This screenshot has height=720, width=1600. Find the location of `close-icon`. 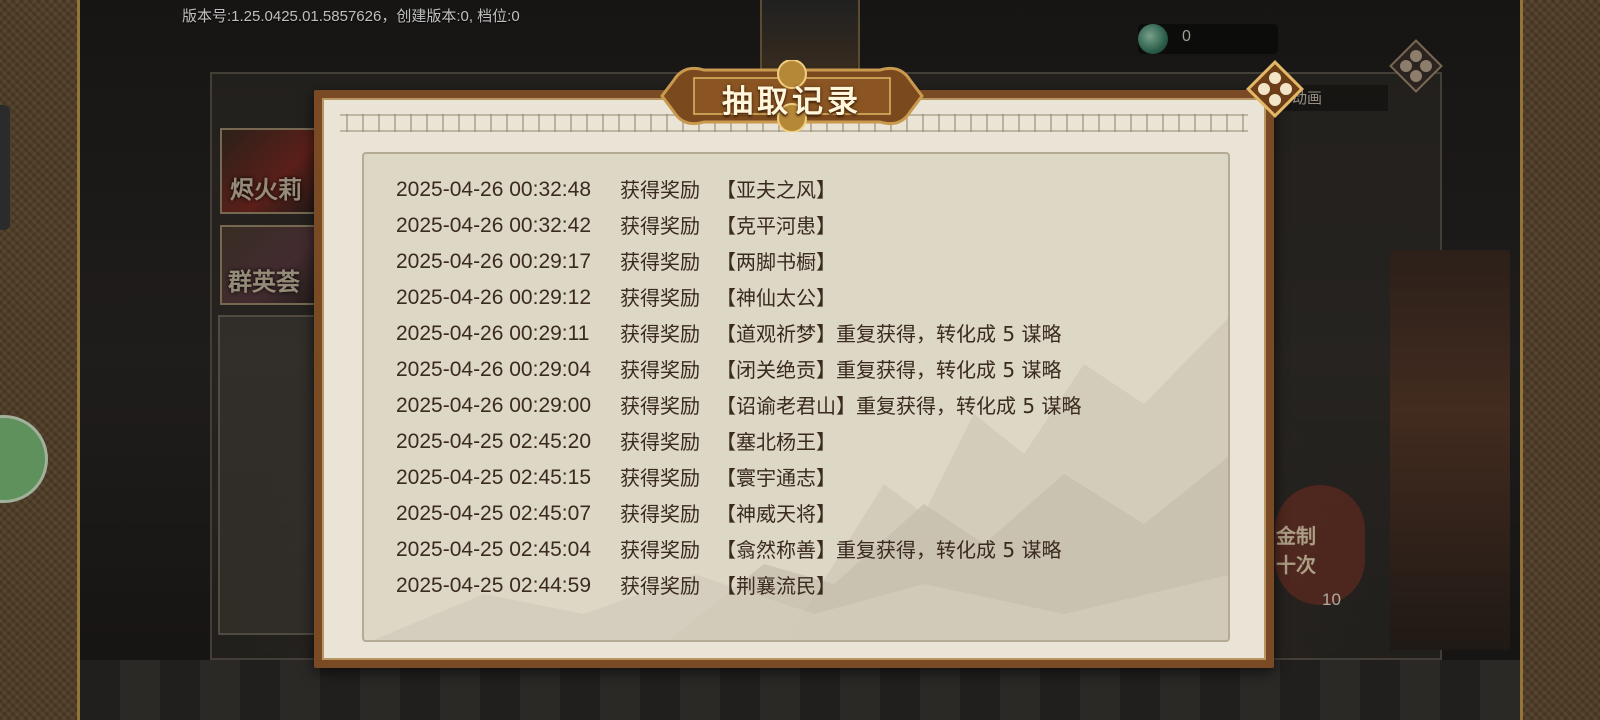

close-icon is located at coordinates (1275, 89).